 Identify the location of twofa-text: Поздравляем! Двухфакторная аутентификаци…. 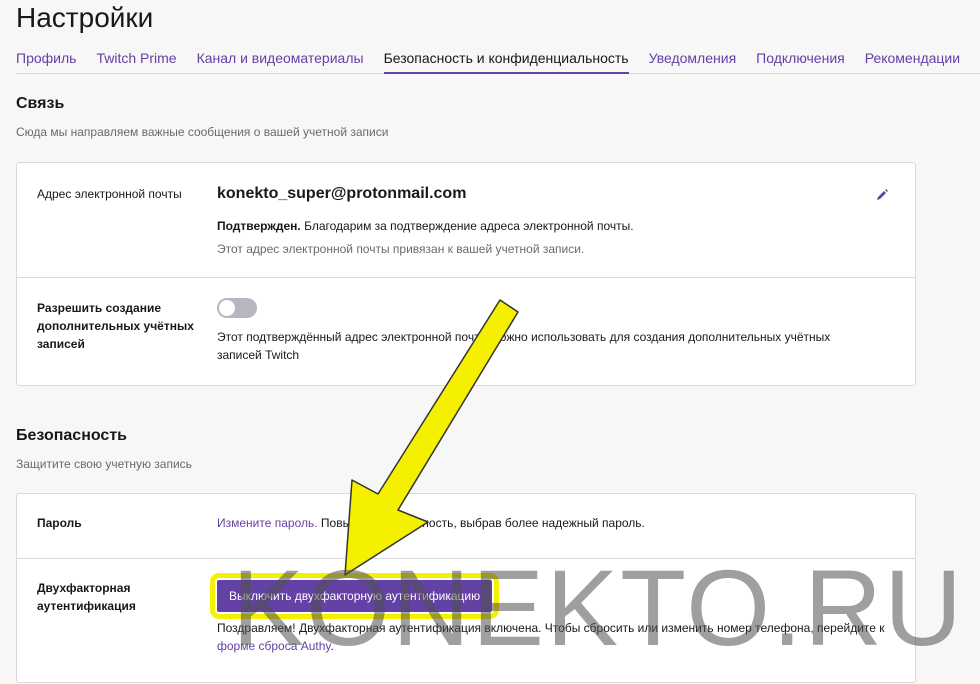
(551, 628).